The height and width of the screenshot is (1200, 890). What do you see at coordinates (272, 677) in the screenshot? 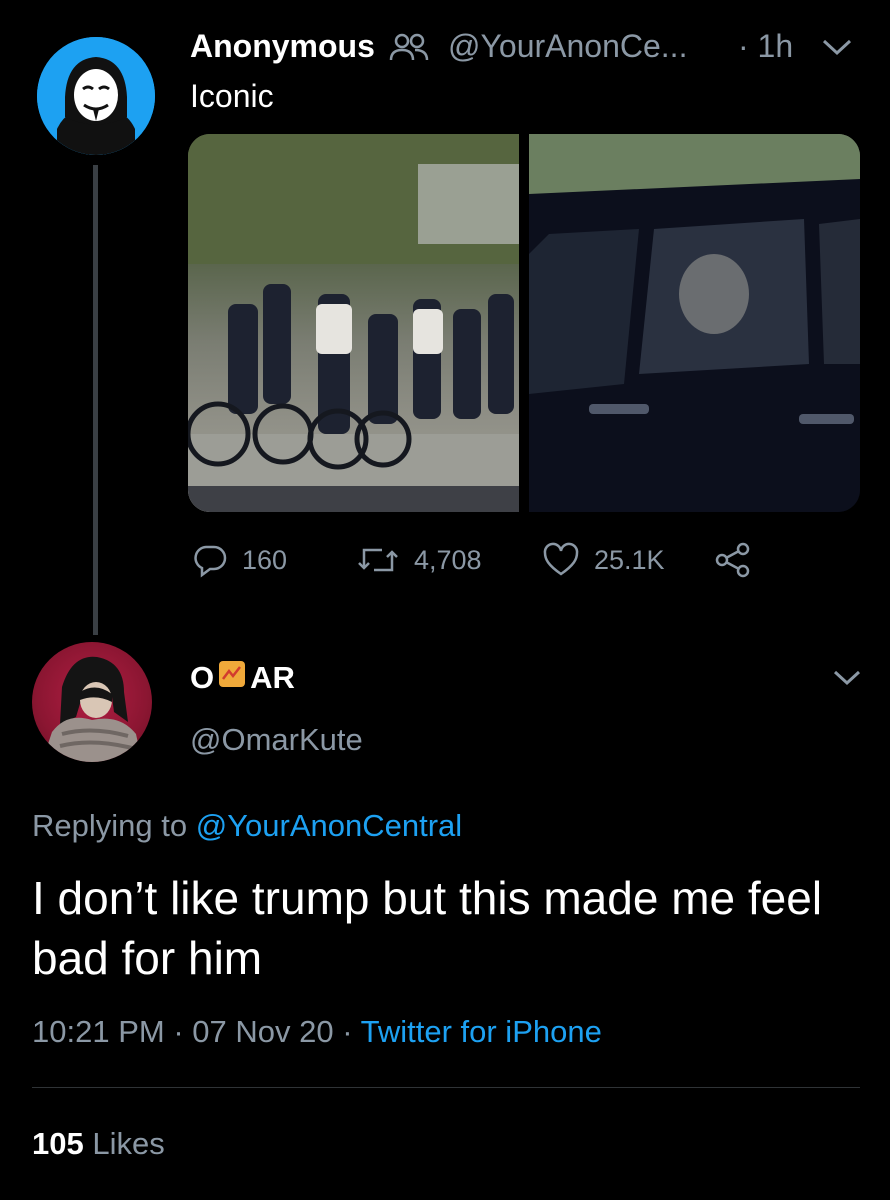
I see `reply-display-name-suffix: AR` at bounding box center [272, 677].